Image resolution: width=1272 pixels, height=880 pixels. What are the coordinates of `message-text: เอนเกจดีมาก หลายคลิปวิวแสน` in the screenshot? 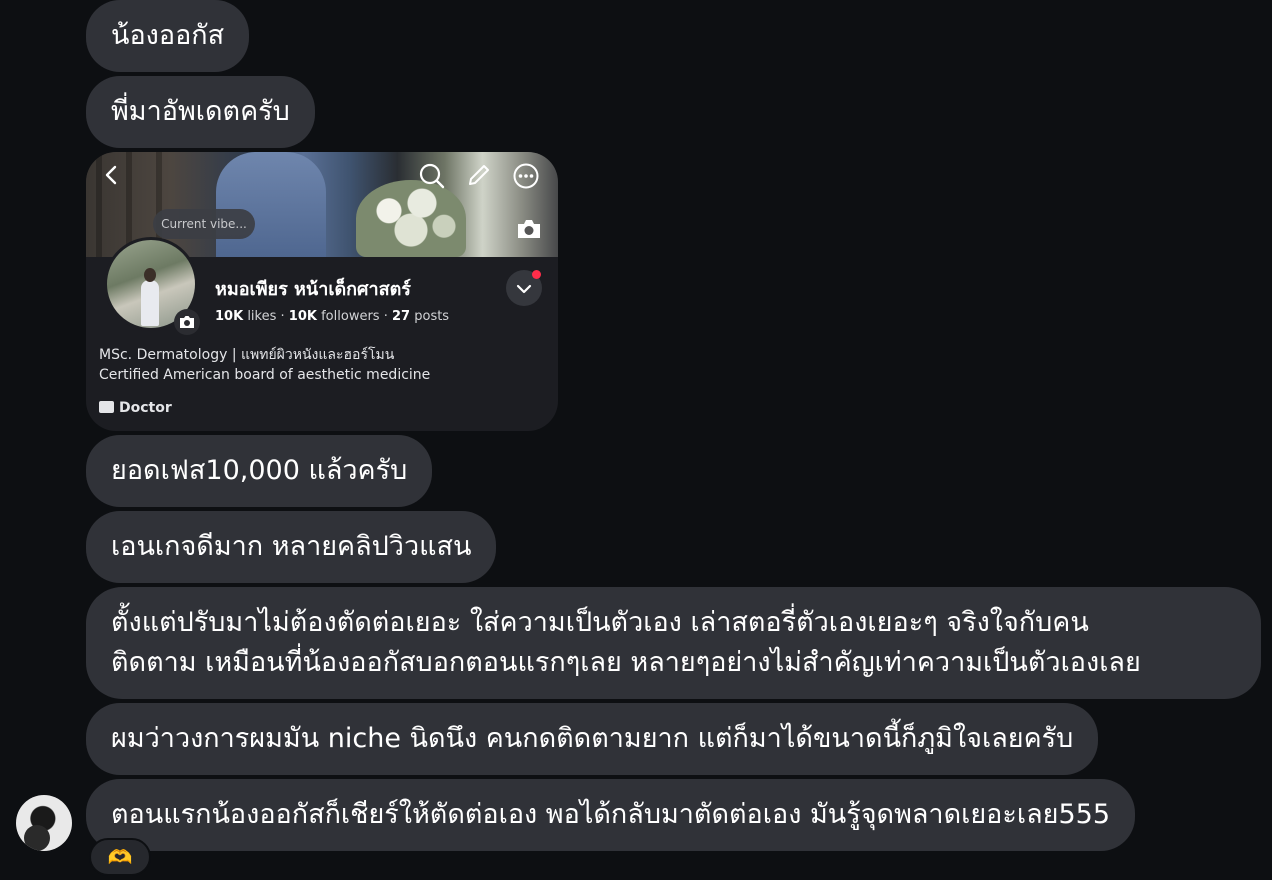 It's located at (291, 546).